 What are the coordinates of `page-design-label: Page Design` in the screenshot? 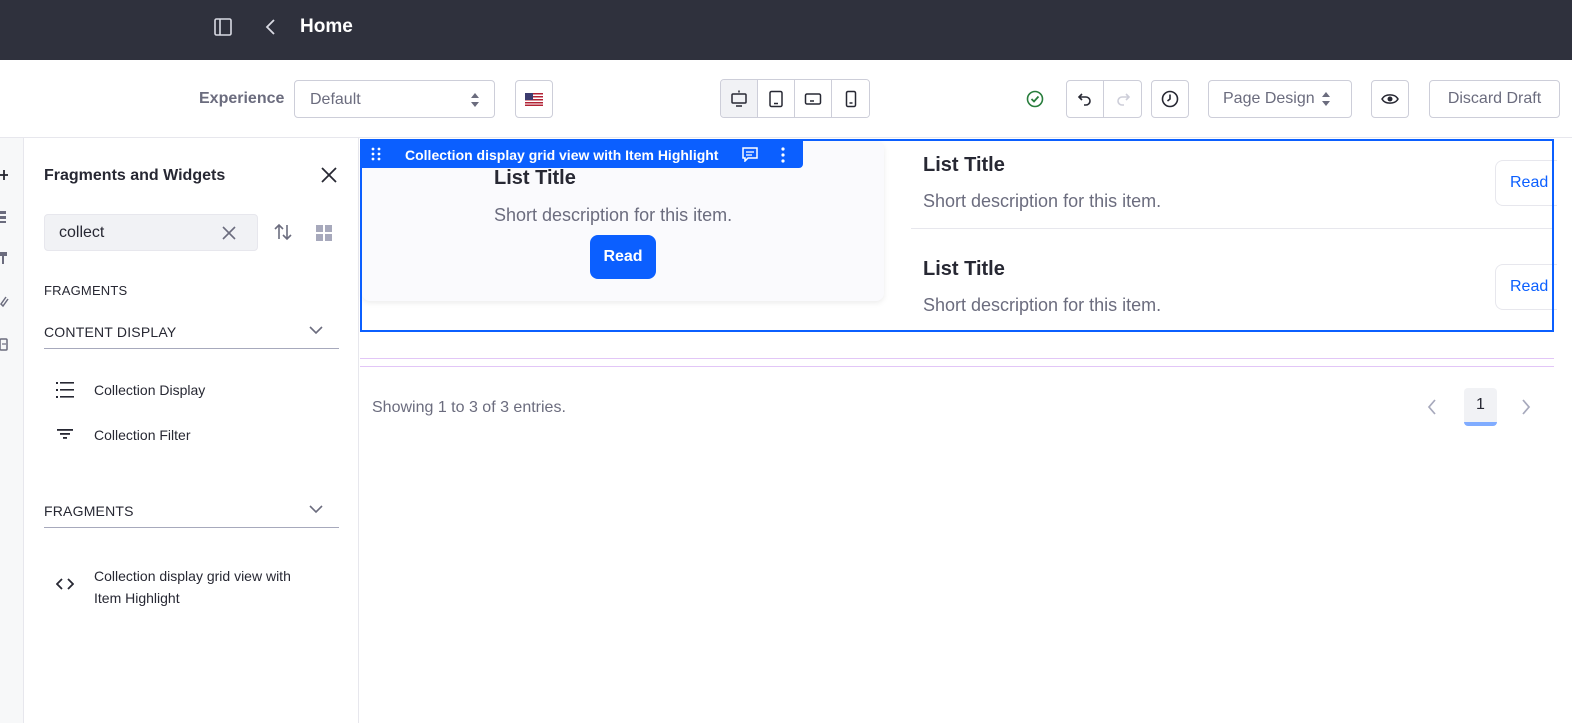 It's located at (1269, 98).